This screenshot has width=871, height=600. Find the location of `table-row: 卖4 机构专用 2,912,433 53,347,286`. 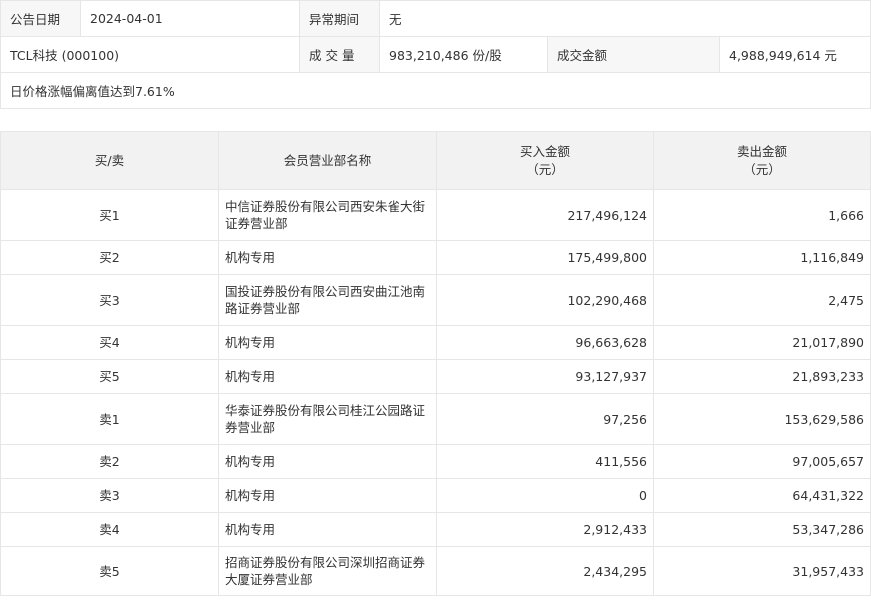

table-row: 卖4 机构专用 2,912,433 53,347,286 is located at coordinates (435, 529).